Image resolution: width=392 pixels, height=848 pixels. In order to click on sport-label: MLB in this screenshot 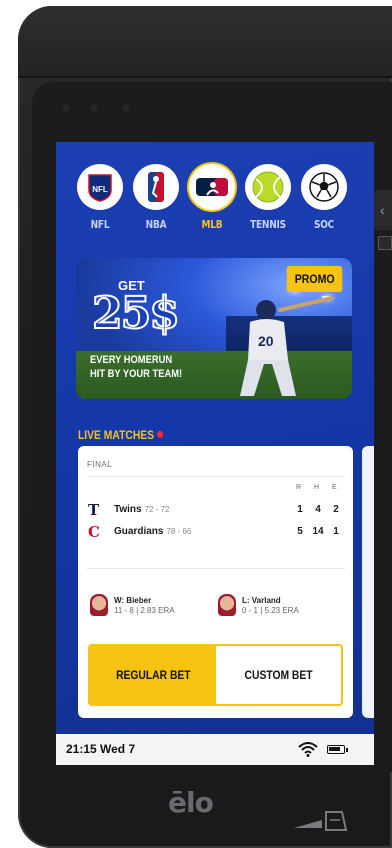, I will do `click(212, 224)`.